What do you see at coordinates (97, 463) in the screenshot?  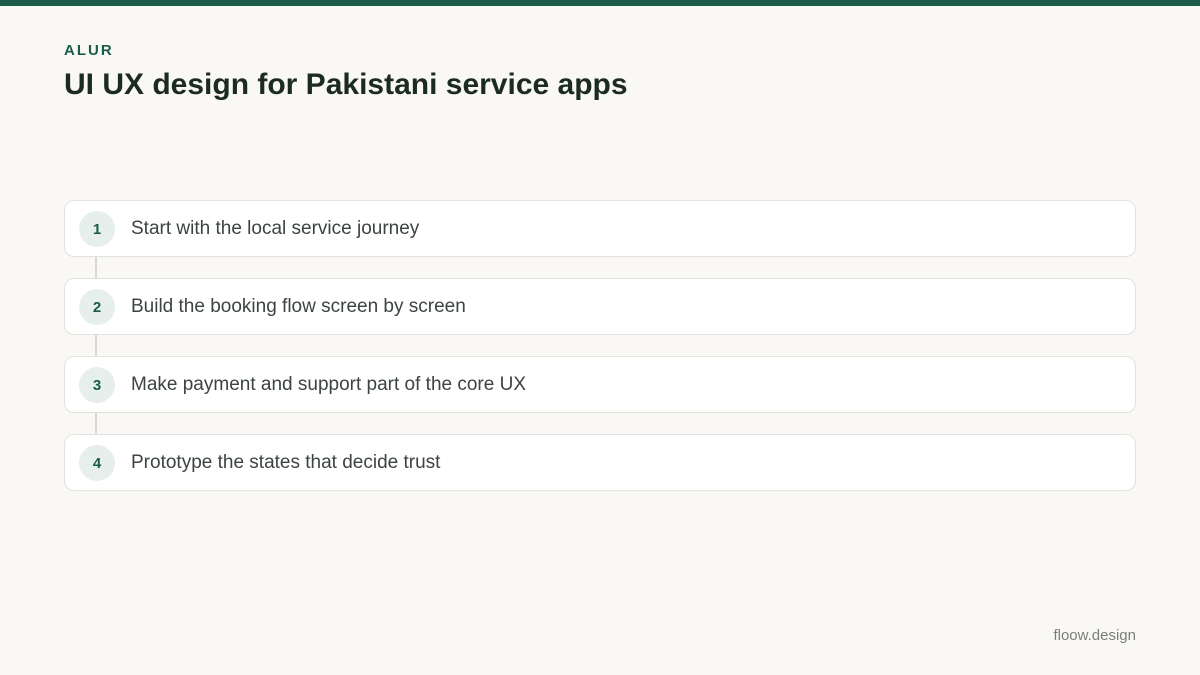 I see `step-number-badge: 4` at bounding box center [97, 463].